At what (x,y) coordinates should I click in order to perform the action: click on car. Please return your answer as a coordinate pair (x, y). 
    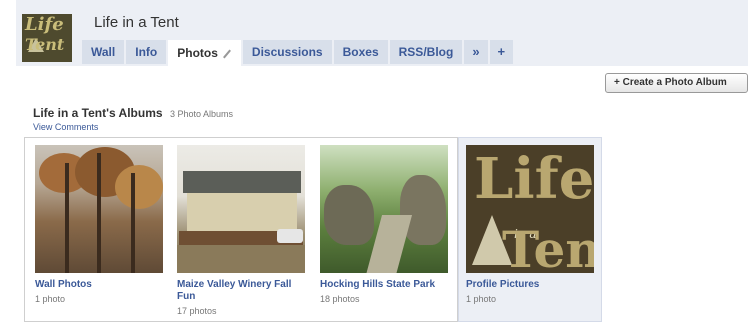
    Looking at the image, I should click on (290, 236).